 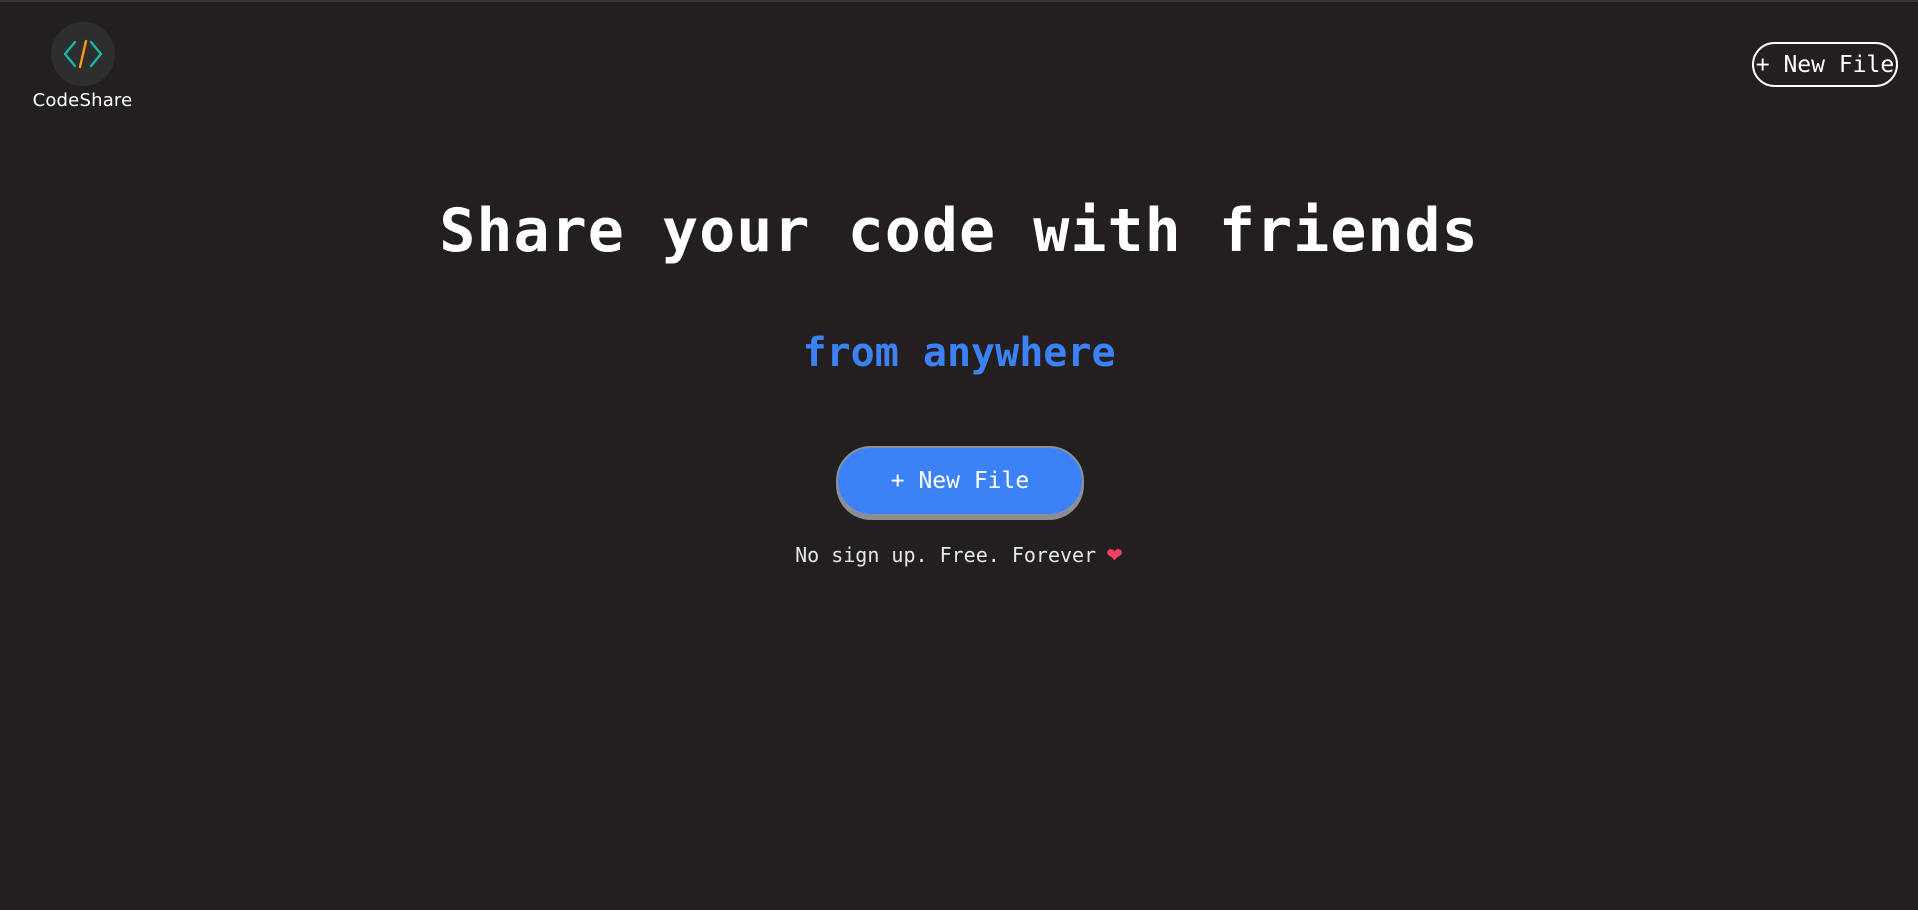 What do you see at coordinates (946, 555) in the screenshot?
I see `tagline-text: No sign up. Free. Forever` at bounding box center [946, 555].